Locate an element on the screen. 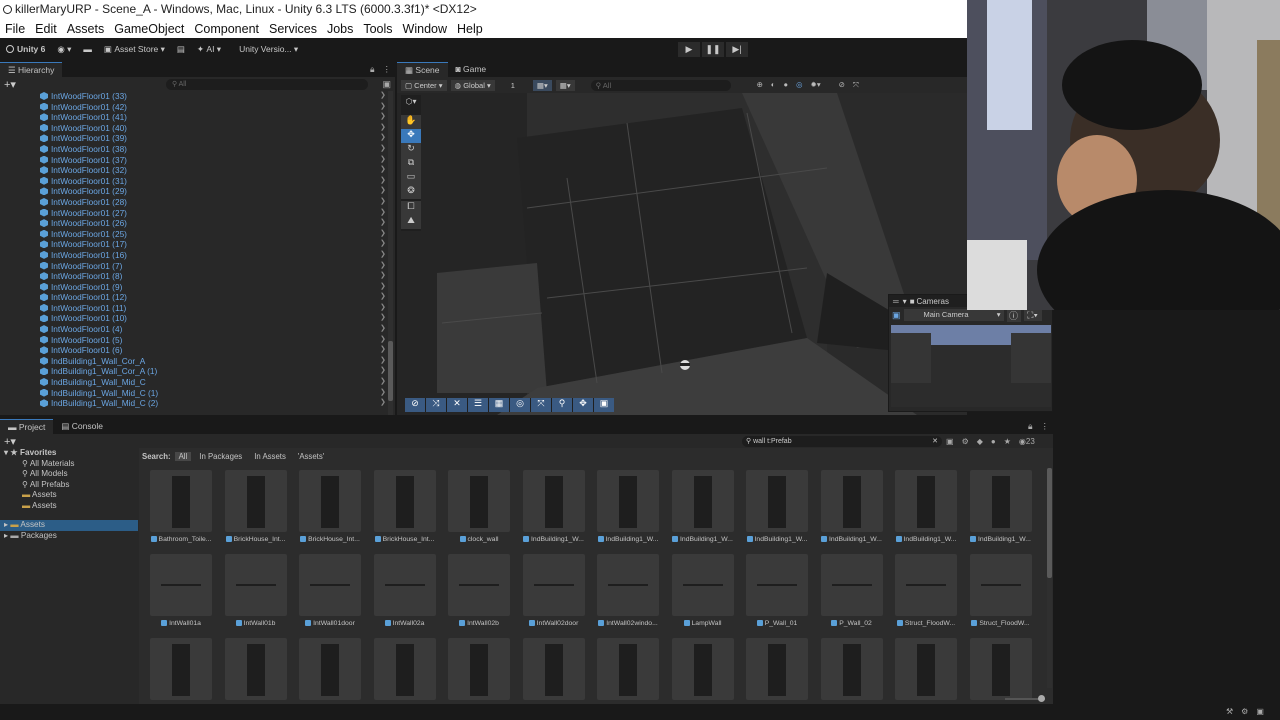  search-type-icon: ▣ is located at coordinates (950, 441).